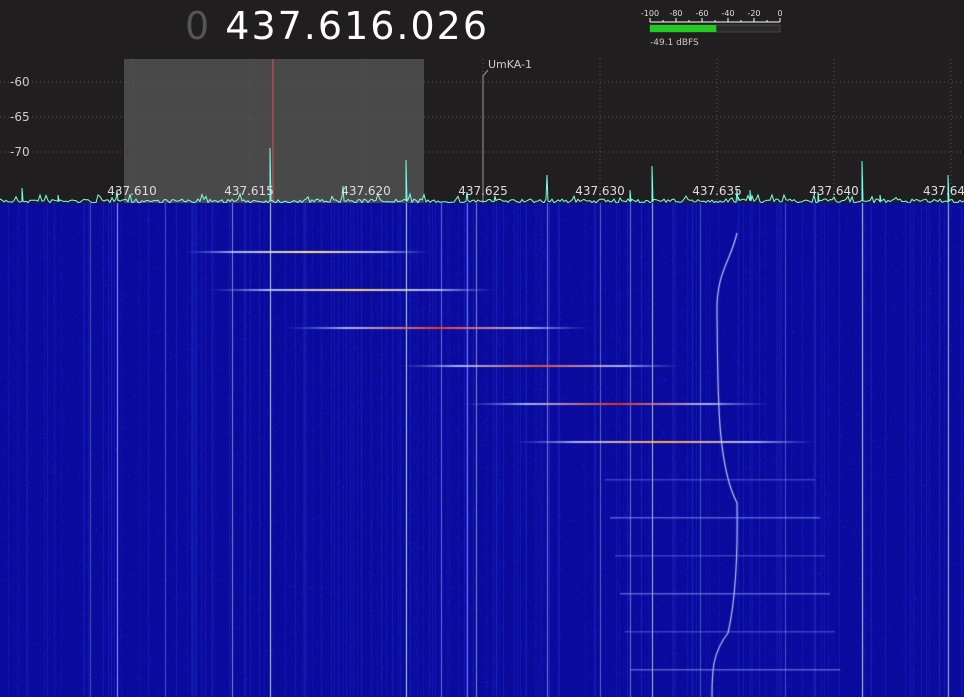  Describe the element at coordinates (650, 13) in the screenshot. I see `s-meter-tick-label: -100` at that location.